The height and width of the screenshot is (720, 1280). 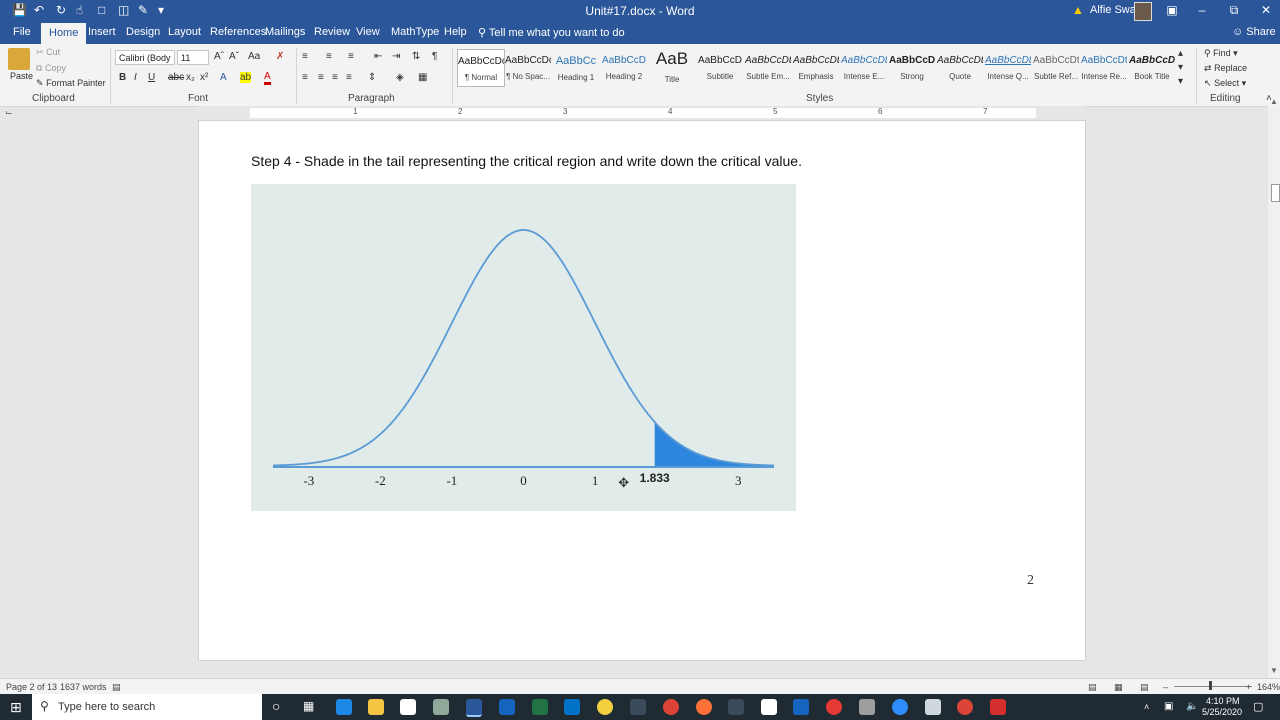 What do you see at coordinates (1234, 10) in the screenshot?
I see `restore-button: ⧉` at bounding box center [1234, 10].